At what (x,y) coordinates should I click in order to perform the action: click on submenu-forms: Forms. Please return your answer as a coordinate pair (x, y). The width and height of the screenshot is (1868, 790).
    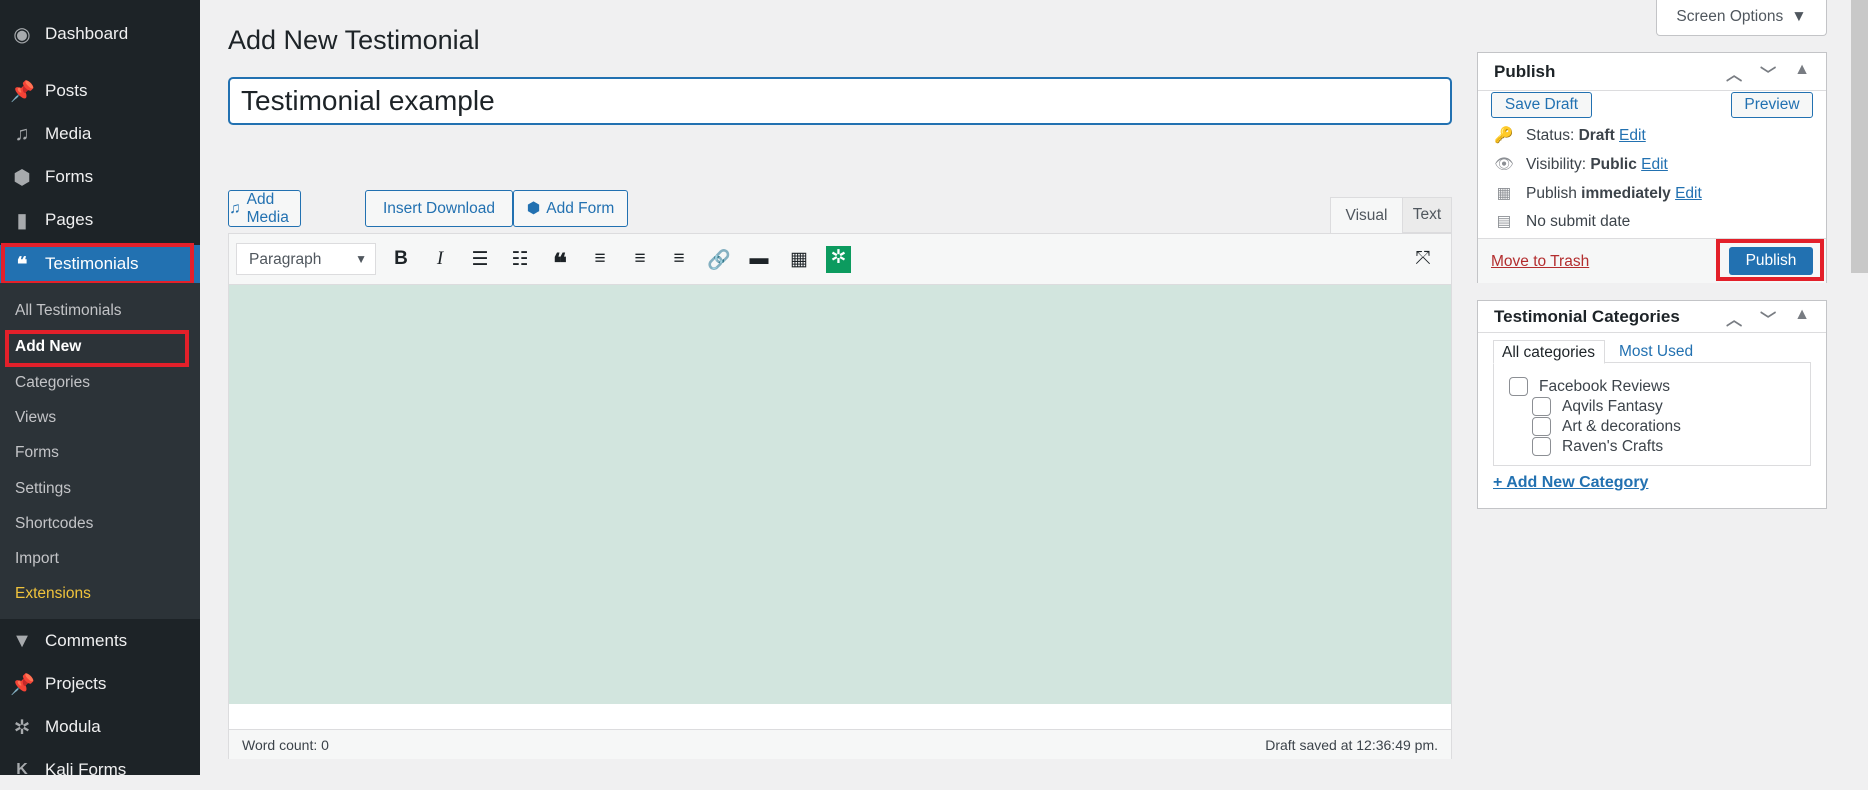
    Looking at the image, I should click on (37, 453).